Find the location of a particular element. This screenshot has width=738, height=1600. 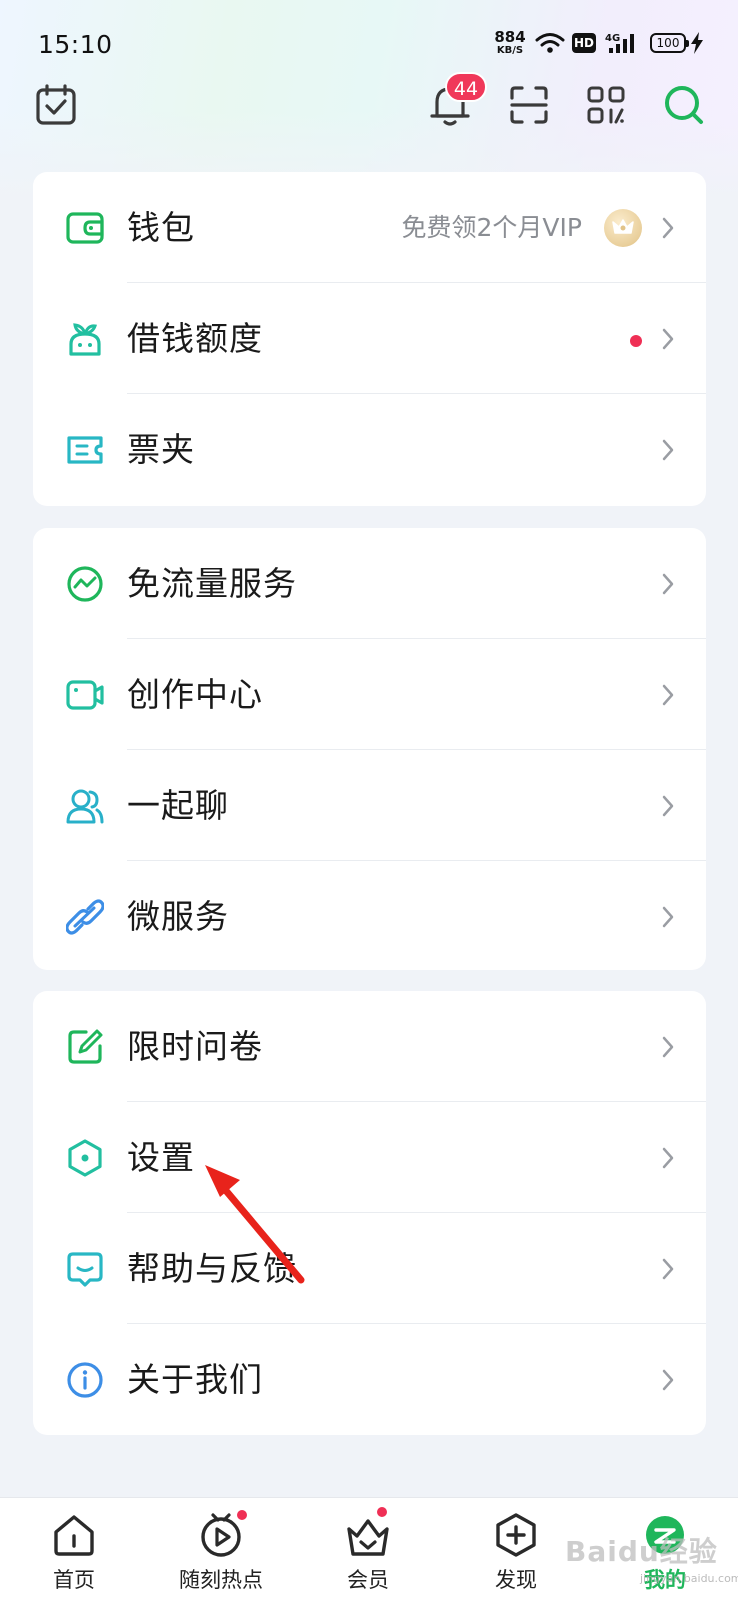

watermark: Baidu经验 is located at coordinates (641, 1551).